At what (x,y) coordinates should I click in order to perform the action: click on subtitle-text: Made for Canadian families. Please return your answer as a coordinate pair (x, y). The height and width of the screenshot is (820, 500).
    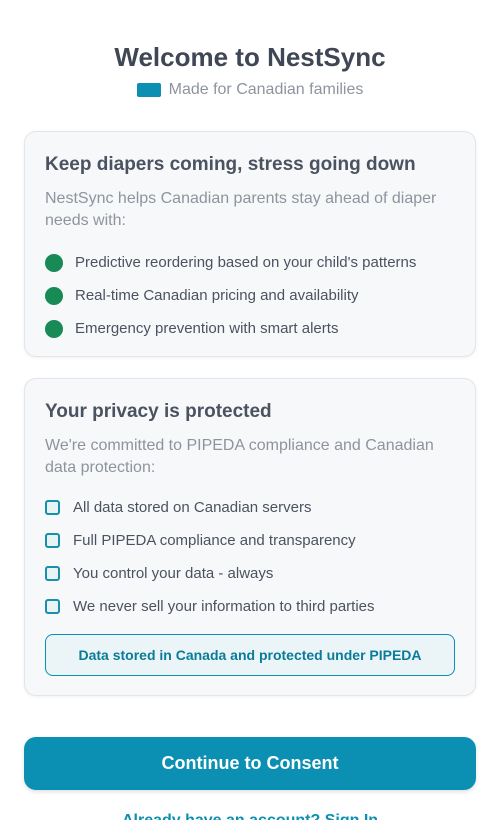
    Looking at the image, I should click on (266, 89).